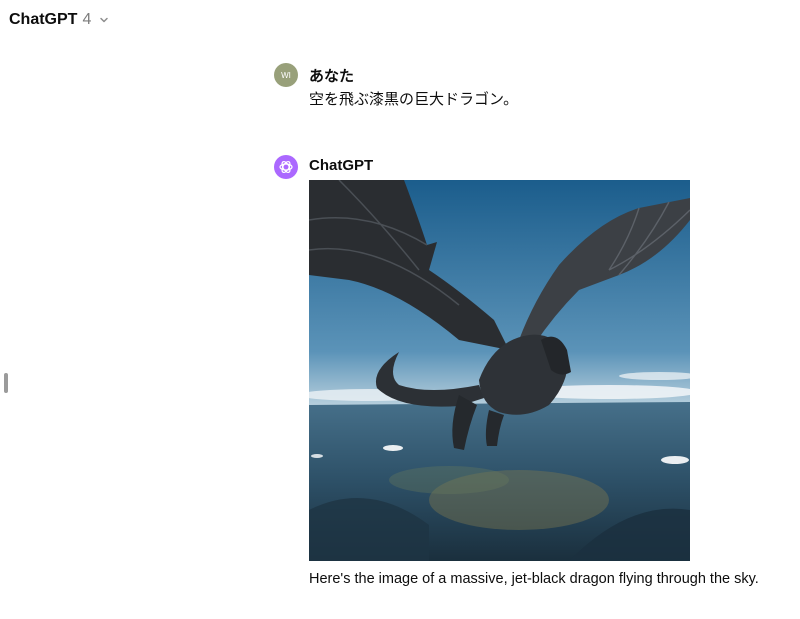 This screenshot has width=800, height=619. I want to click on user-avatar: WI, so click(286, 75).